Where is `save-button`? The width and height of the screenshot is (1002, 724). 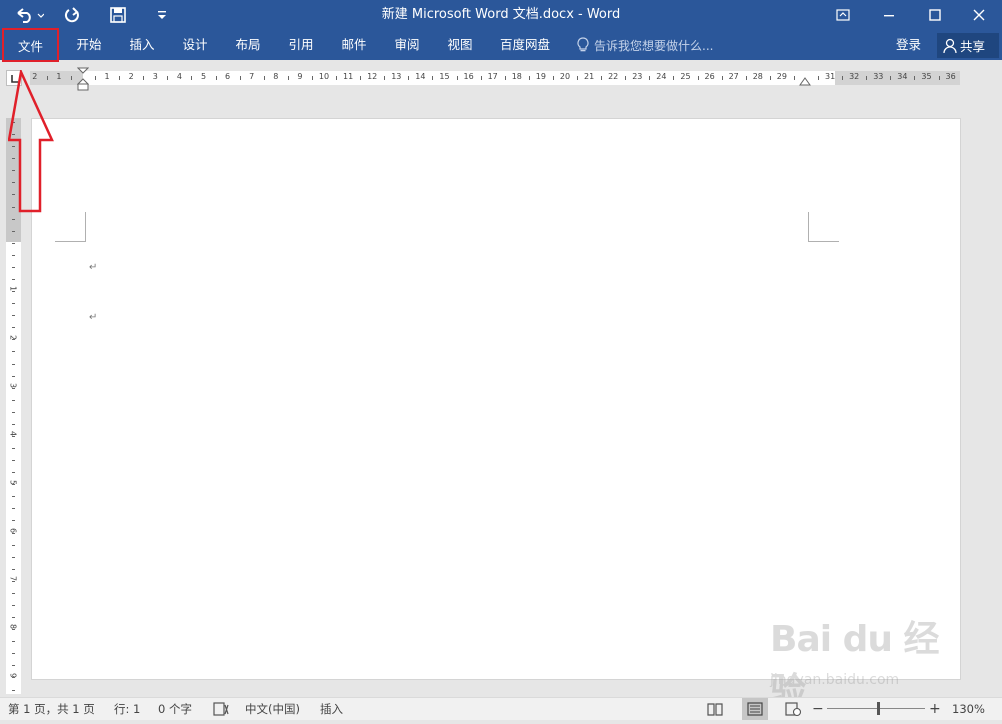
save-button is located at coordinates (118, 15).